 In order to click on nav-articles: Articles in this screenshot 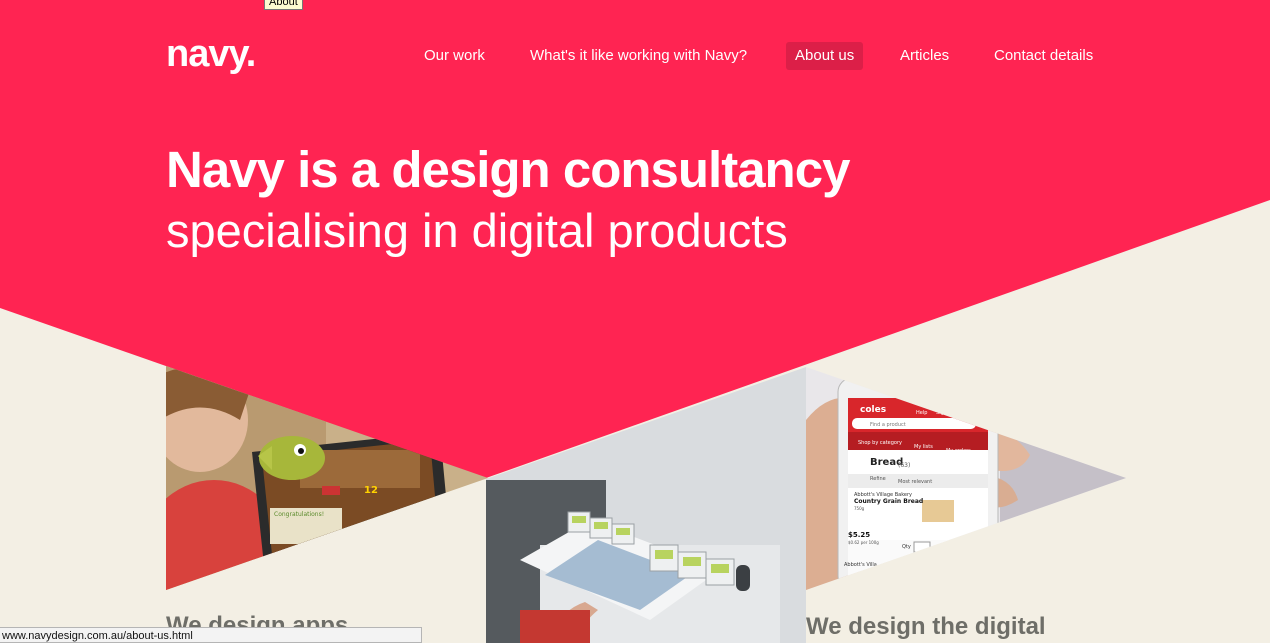, I will do `click(924, 56)`.